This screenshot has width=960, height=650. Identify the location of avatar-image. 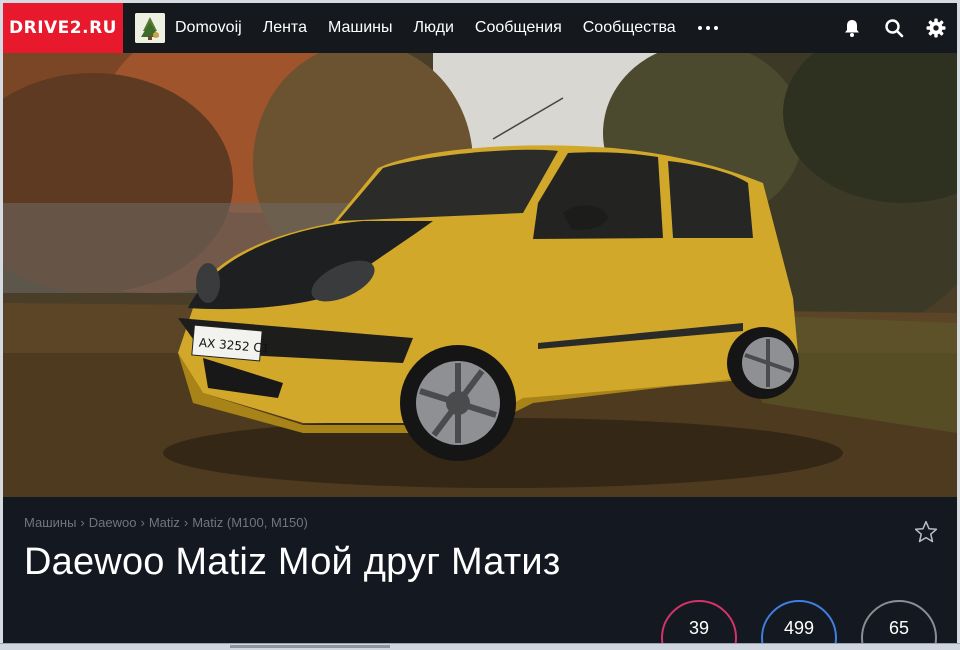
(150, 28).